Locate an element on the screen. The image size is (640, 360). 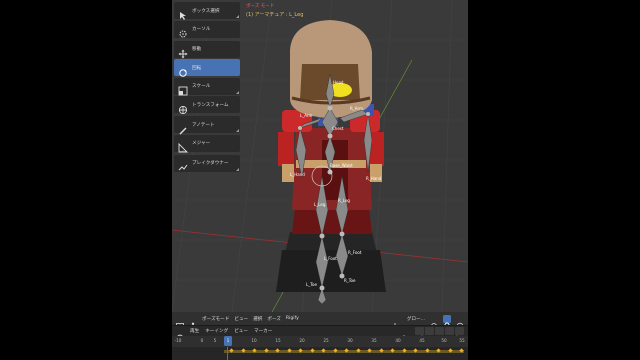
bone-label-r-toe: R_Toe is located at coordinates (350, 280).